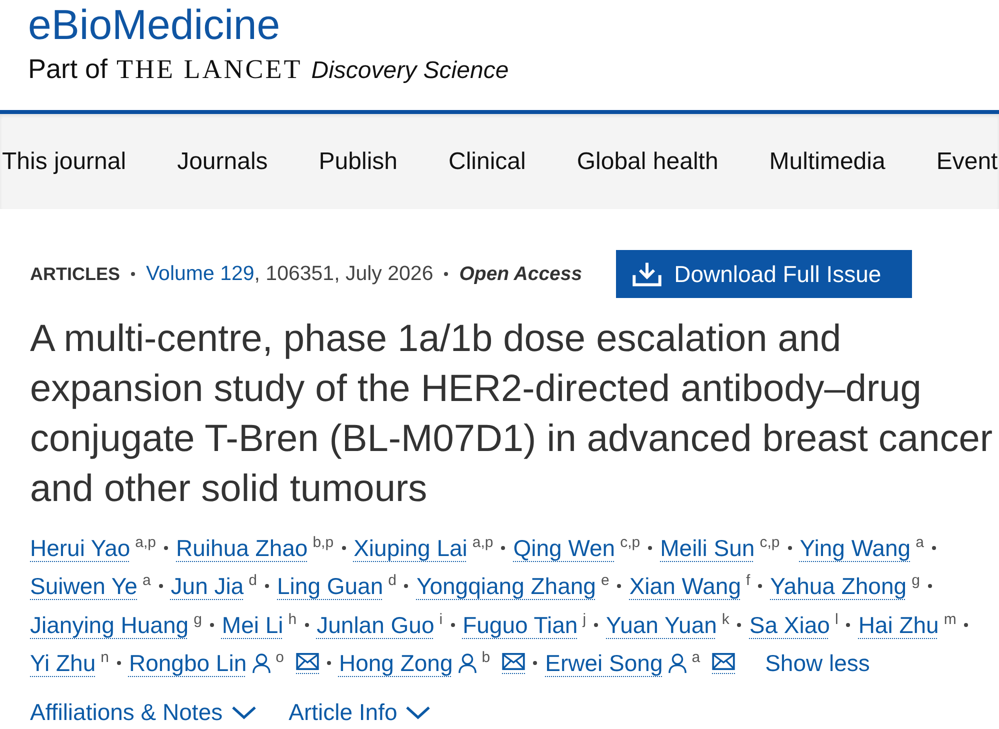  What do you see at coordinates (330, 586) in the screenshot?
I see `author-link: Ling Guan` at bounding box center [330, 586].